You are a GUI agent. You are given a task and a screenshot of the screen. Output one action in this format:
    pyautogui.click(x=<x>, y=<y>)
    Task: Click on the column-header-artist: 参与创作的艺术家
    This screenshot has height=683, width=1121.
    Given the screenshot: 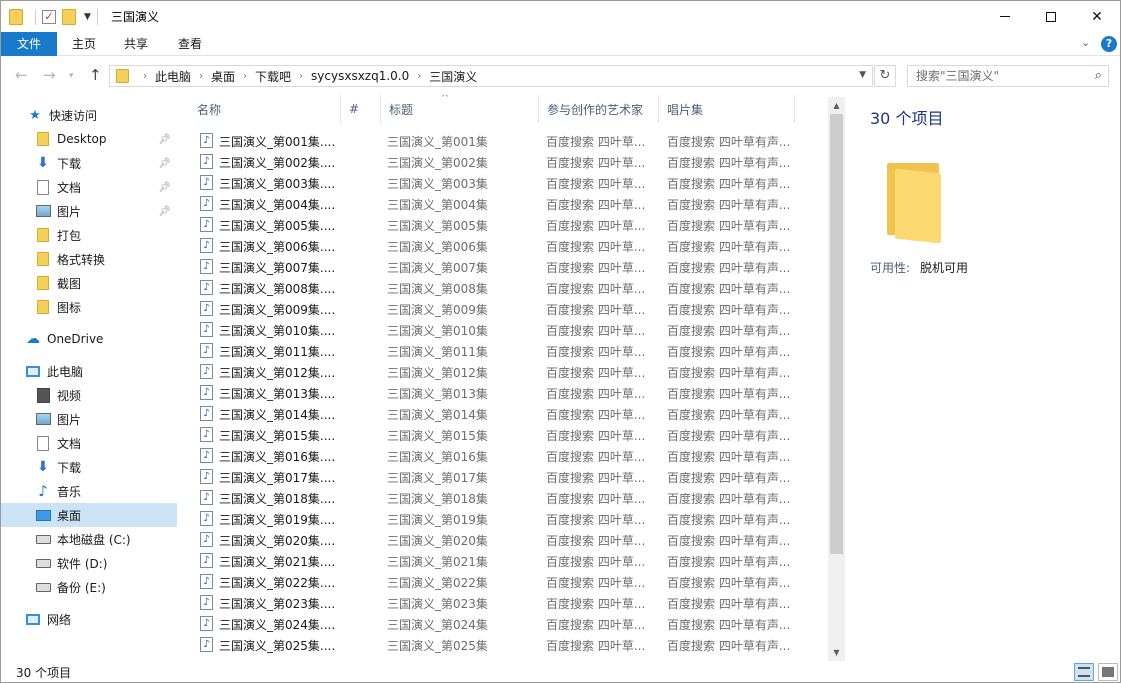 What is the action you would take?
    pyautogui.click(x=599, y=109)
    